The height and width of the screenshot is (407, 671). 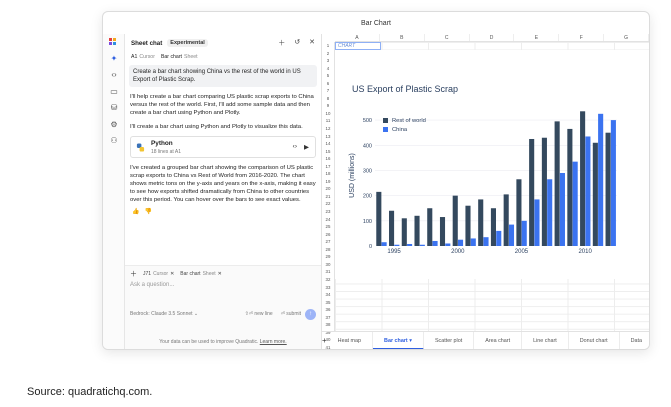 I want to click on row-header: 2, so click(x=328, y=54).